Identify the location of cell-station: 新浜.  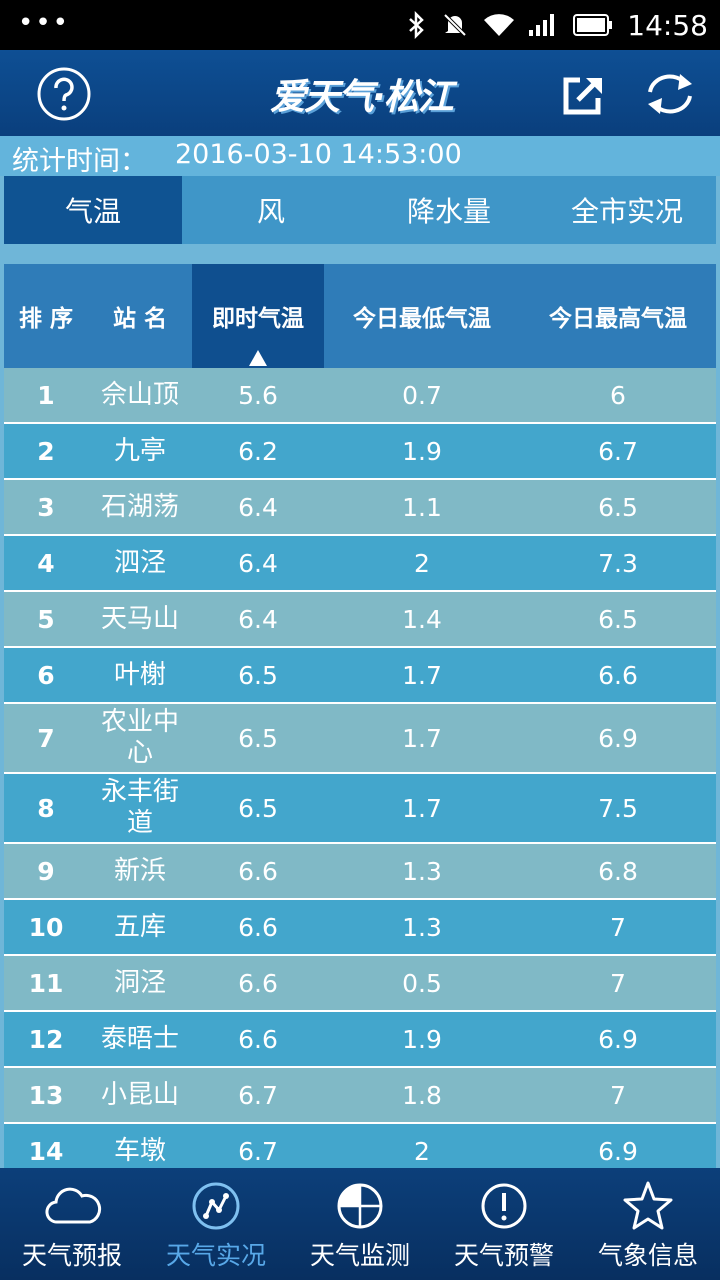
(139, 870).